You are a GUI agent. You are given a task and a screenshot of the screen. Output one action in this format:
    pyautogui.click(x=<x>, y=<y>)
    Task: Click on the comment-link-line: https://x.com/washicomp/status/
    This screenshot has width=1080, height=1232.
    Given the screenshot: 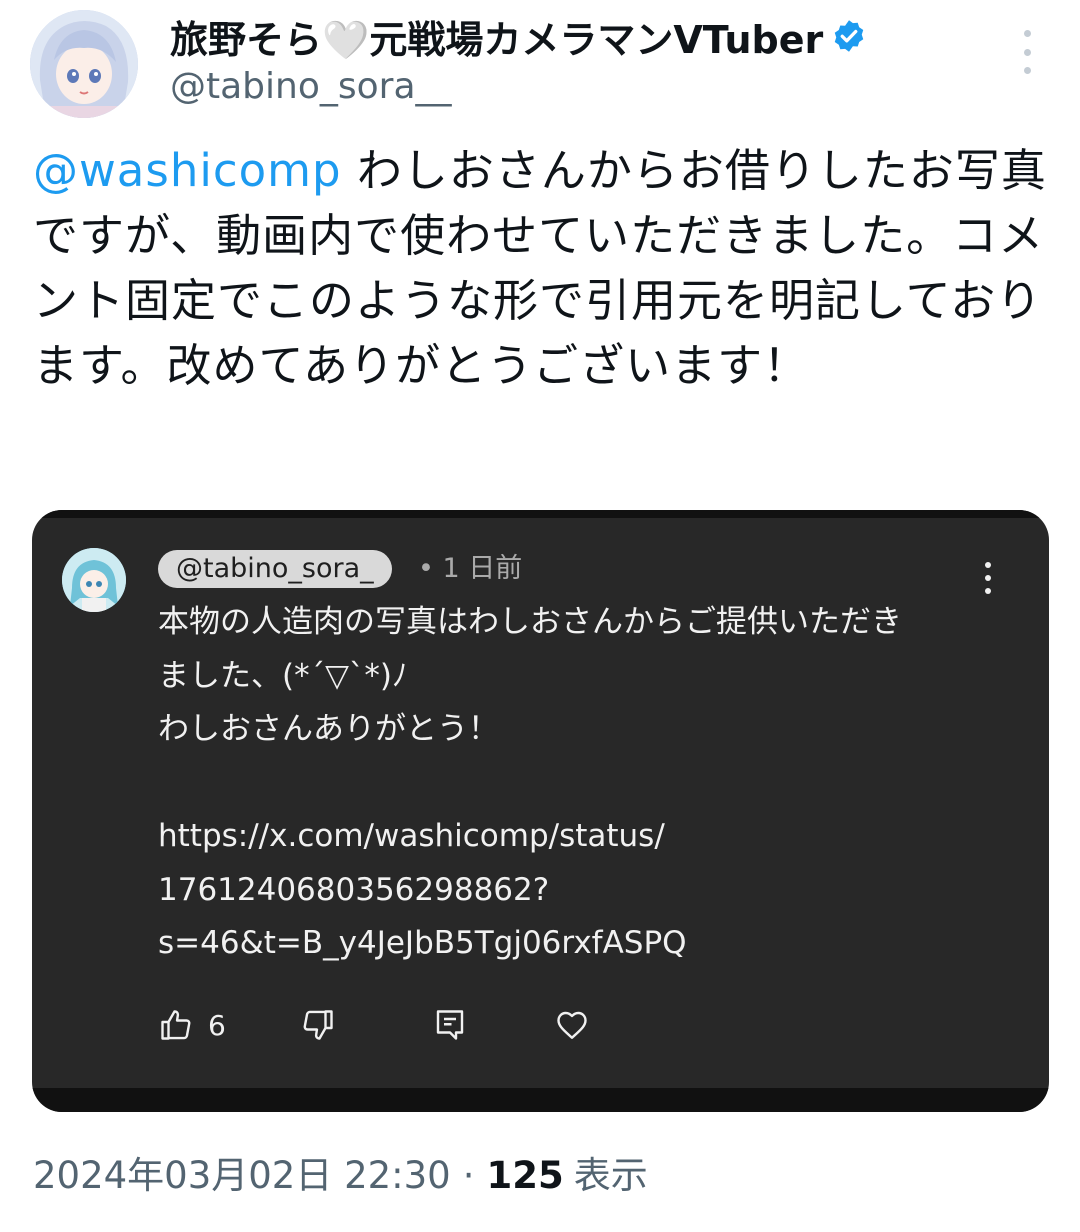 What is the action you would take?
    pyautogui.click(x=573, y=837)
    